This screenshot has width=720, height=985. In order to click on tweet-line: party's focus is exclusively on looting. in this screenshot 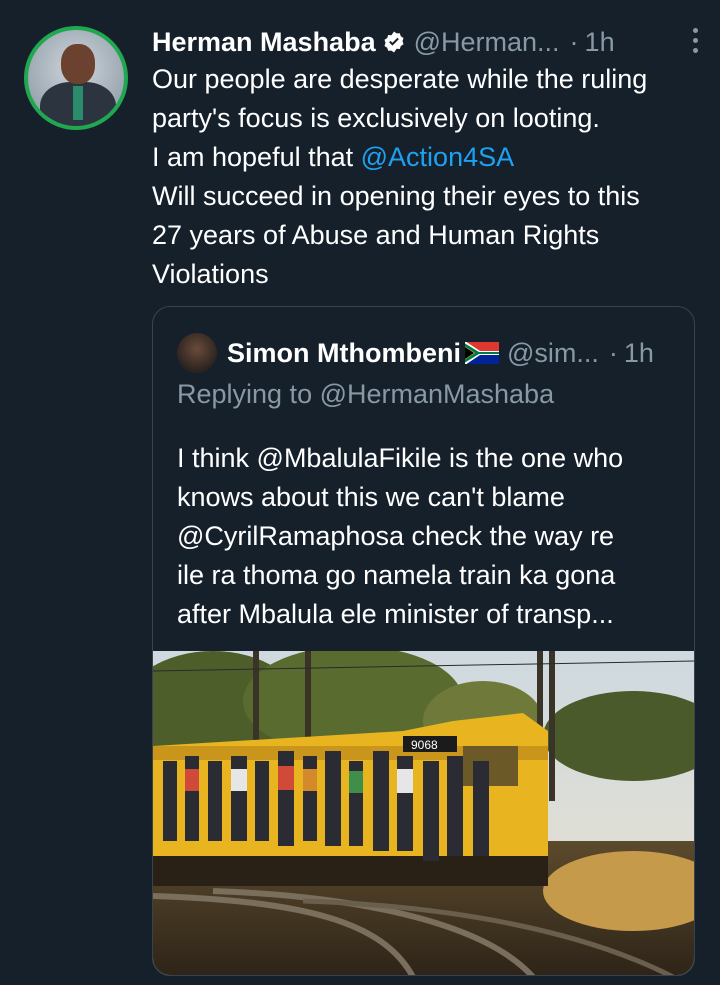, I will do `click(376, 118)`.